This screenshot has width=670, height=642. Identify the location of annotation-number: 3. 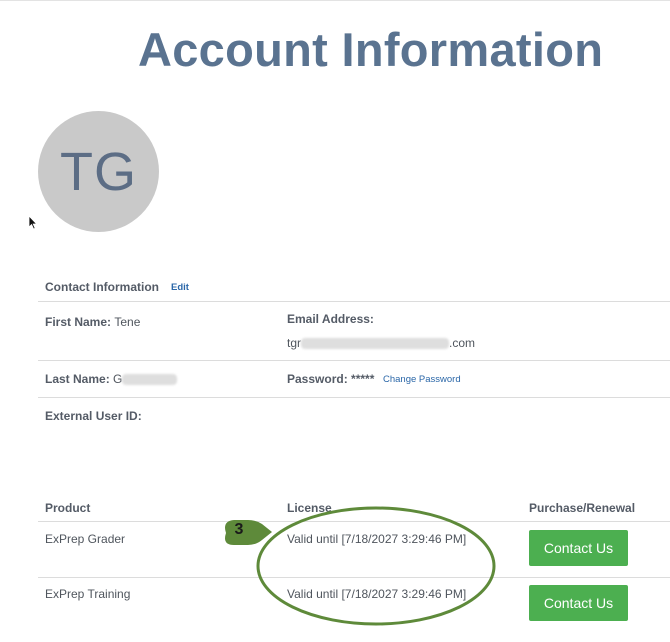
(239, 529).